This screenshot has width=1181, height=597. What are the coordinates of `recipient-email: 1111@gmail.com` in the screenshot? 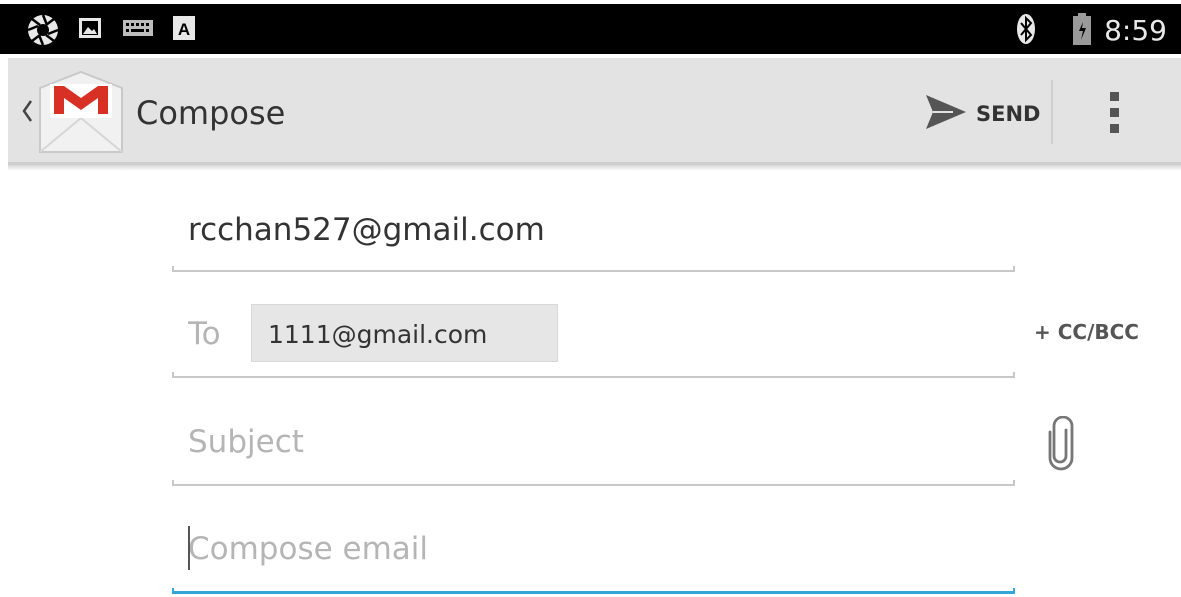 It's located at (378, 334).